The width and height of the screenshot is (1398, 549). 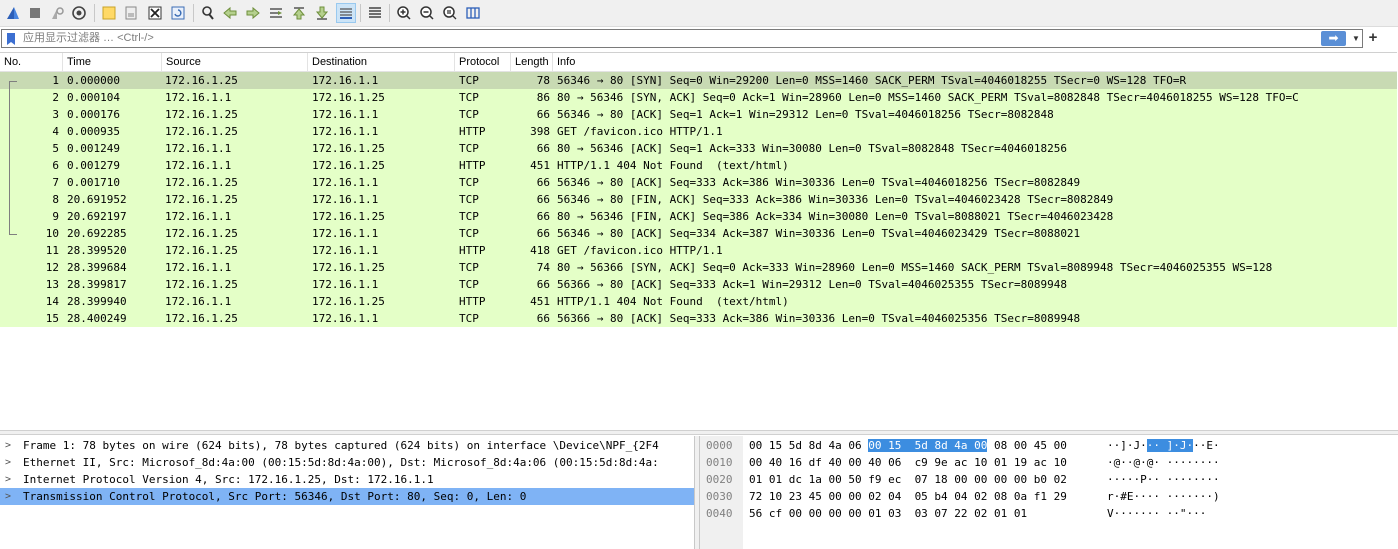 What do you see at coordinates (1356, 38) in the screenshot?
I see `filter-history-dropdown: ▼` at bounding box center [1356, 38].